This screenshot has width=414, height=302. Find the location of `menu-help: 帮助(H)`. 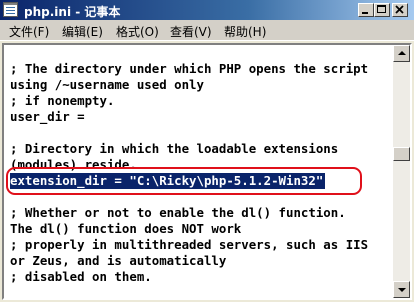

menu-help: 帮助(H) is located at coordinates (245, 31).